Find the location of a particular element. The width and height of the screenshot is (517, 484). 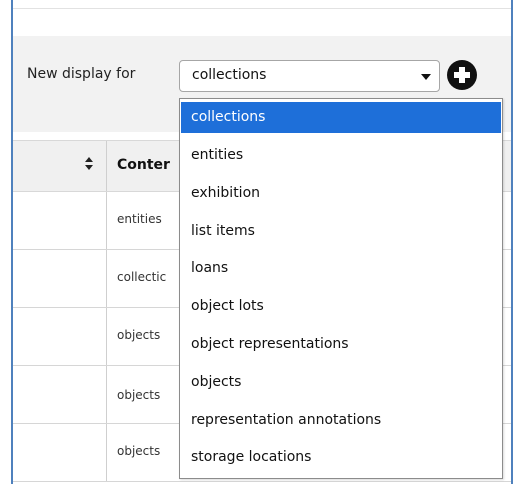

add-display-icon is located at coordinates (462, 75).